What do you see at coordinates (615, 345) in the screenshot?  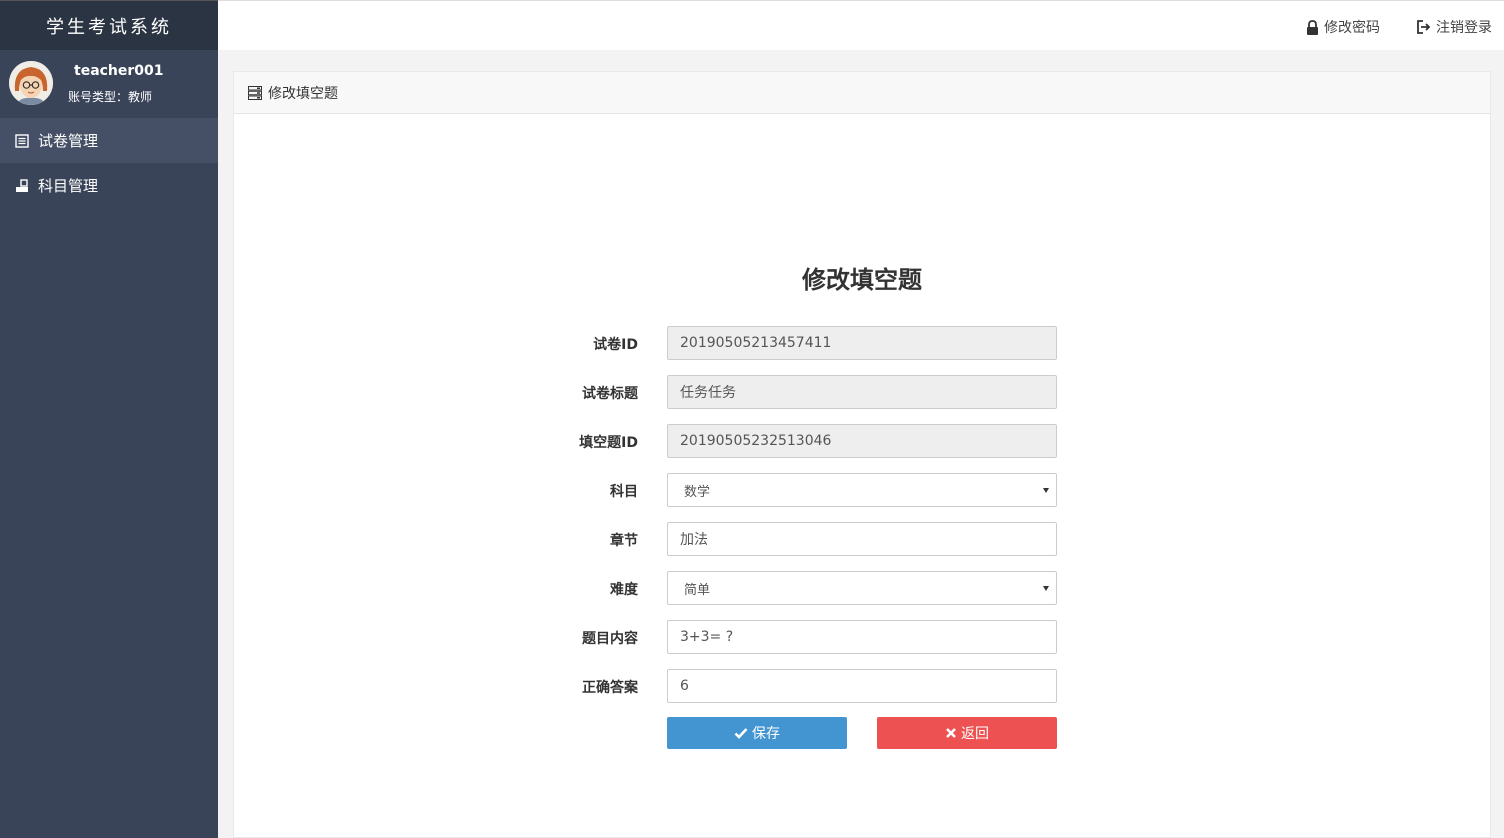 I see `paper-id-label: 试卷ID` at bounding box center [615, 345].